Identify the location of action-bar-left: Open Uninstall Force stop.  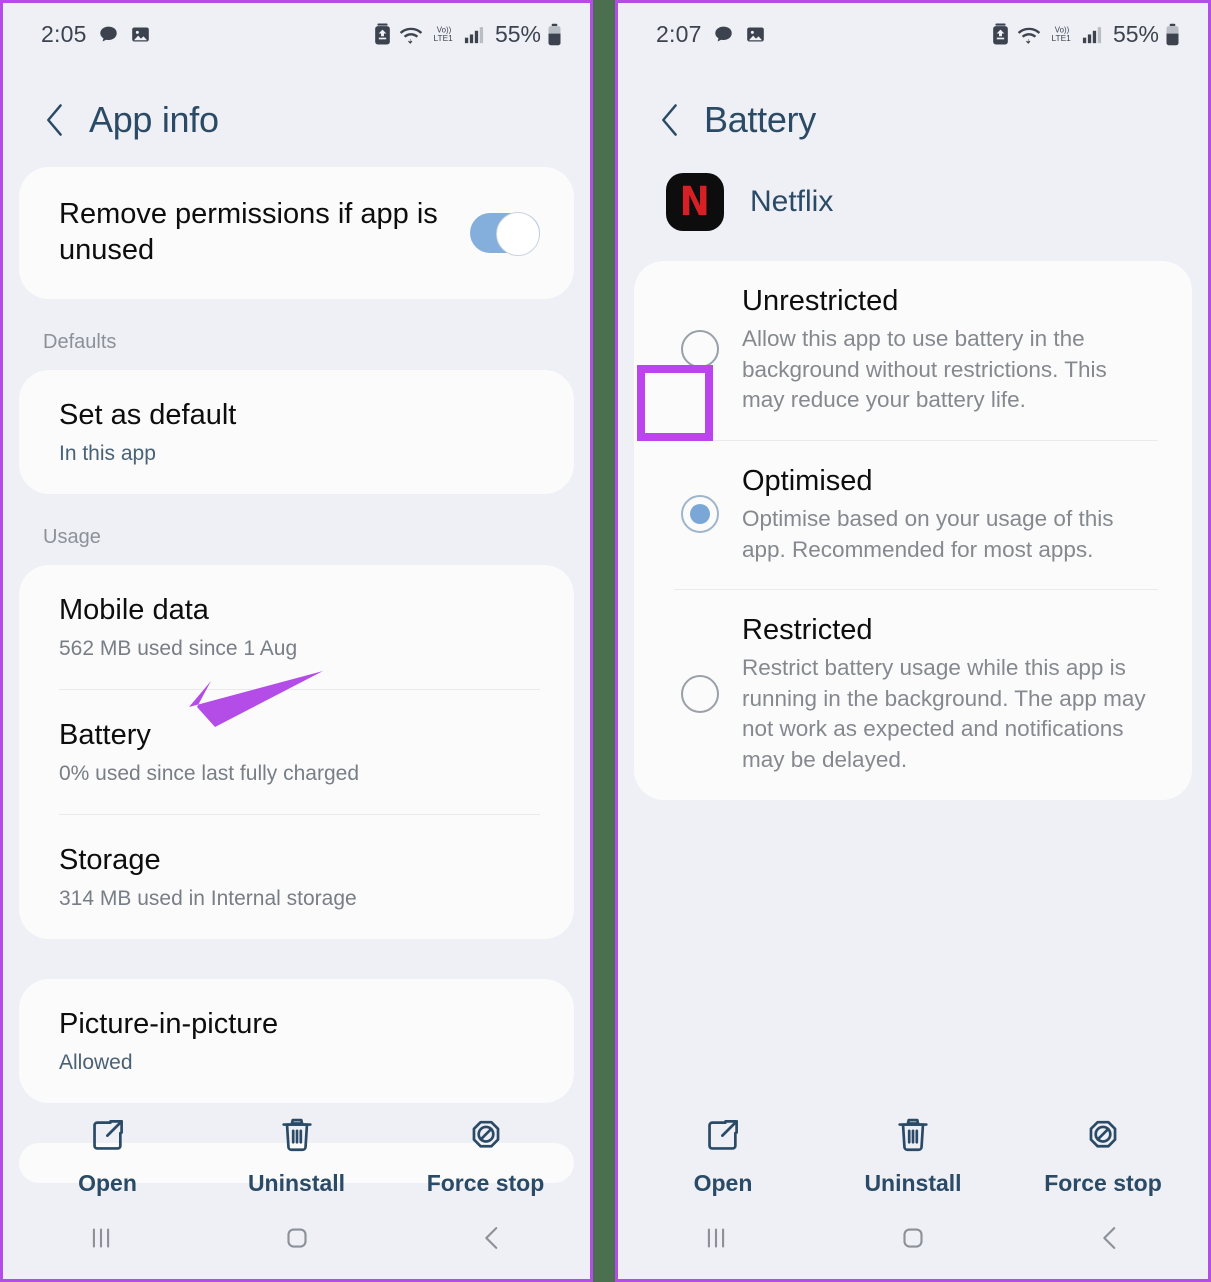
(296, 1156).